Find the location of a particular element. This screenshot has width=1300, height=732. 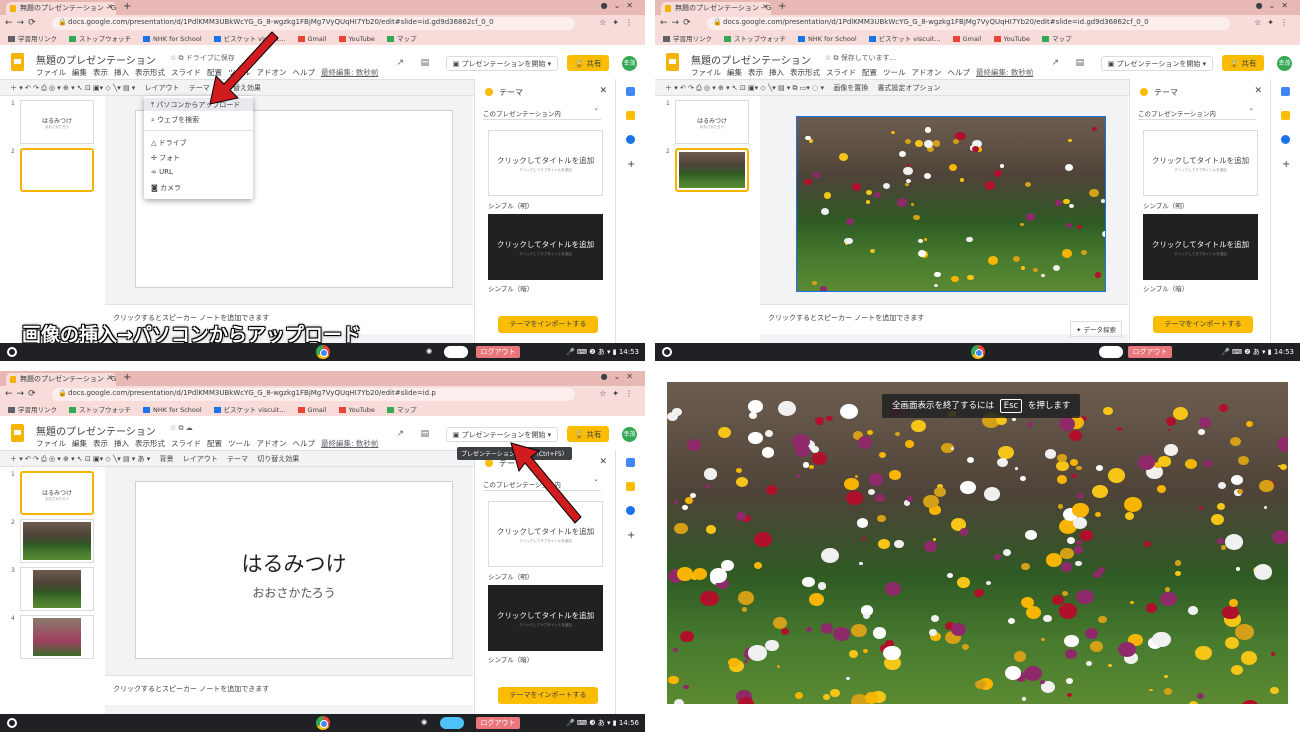

status-tray: 🎤 ⌨ ❸ あ ▾ ▮ 14:56 is located at coordinates (602, 723).